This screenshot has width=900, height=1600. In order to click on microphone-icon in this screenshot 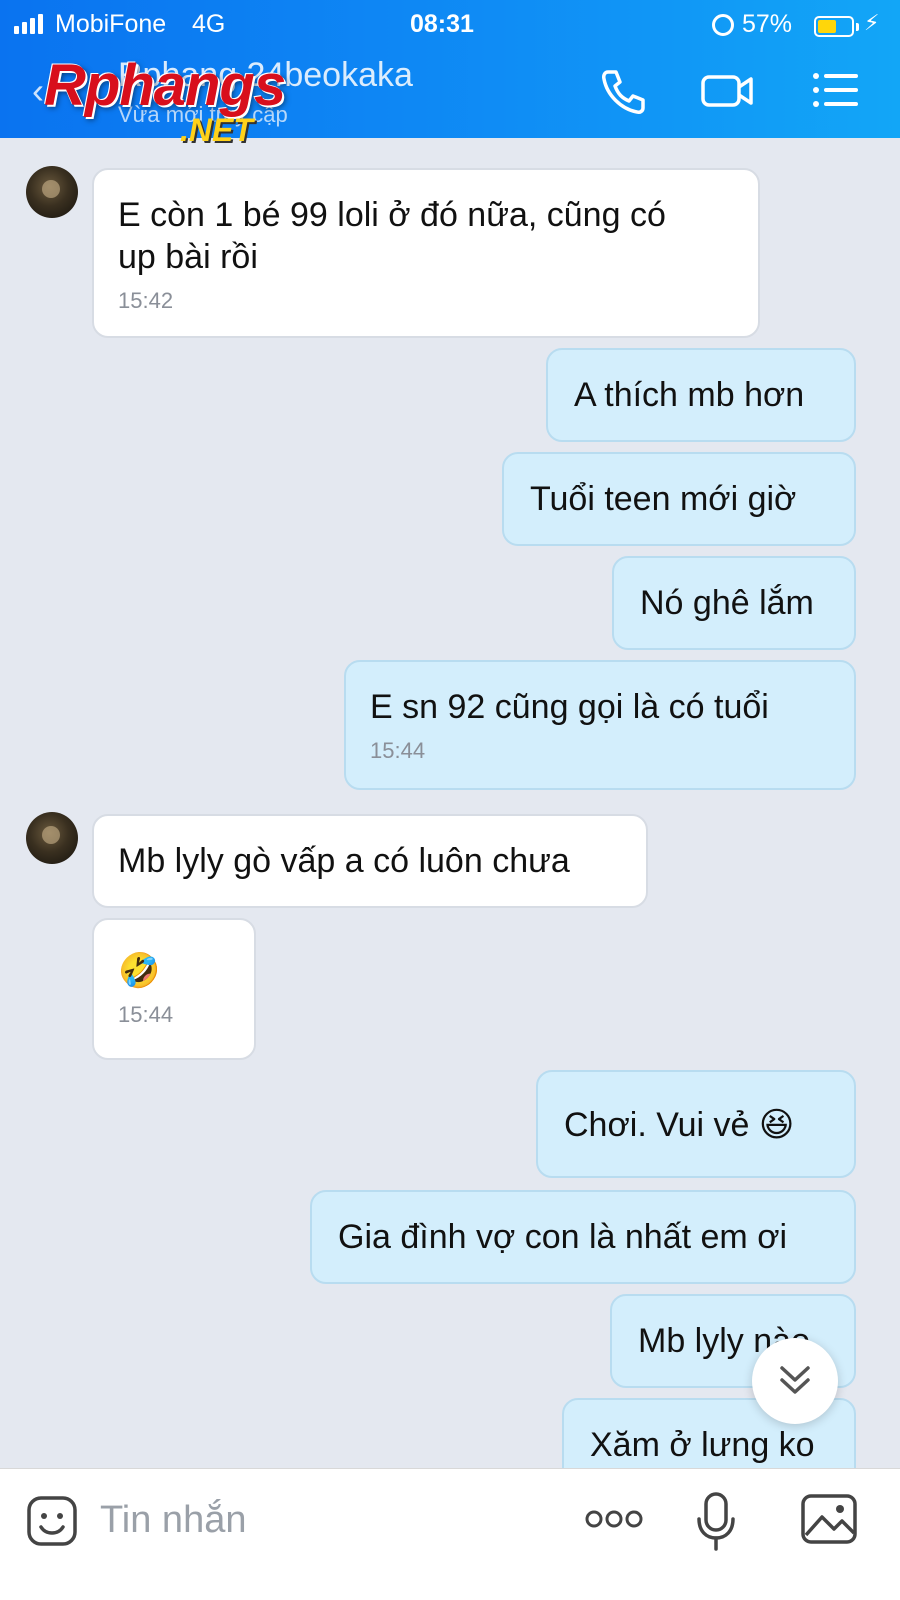, I will do `click(716, 1522)`.